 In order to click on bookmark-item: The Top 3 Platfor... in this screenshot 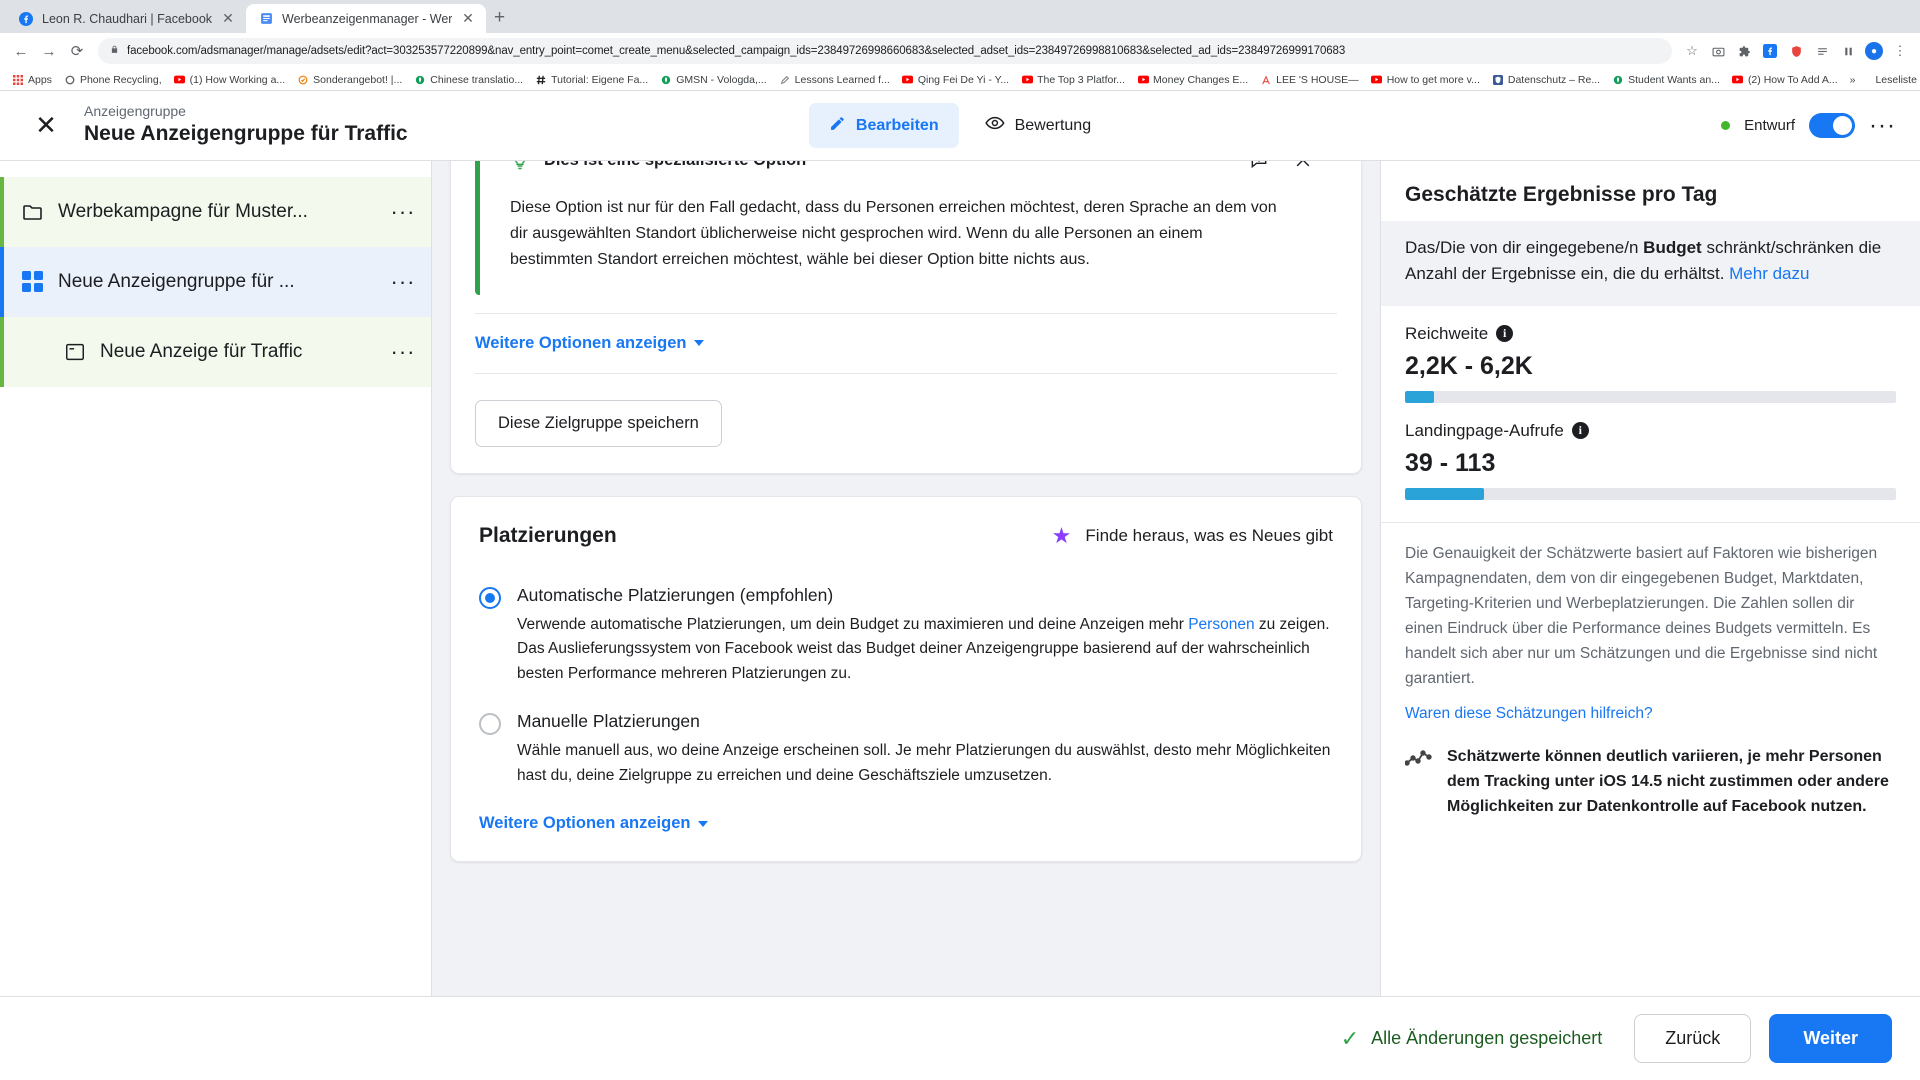, I will do `click(1073, 80)`.